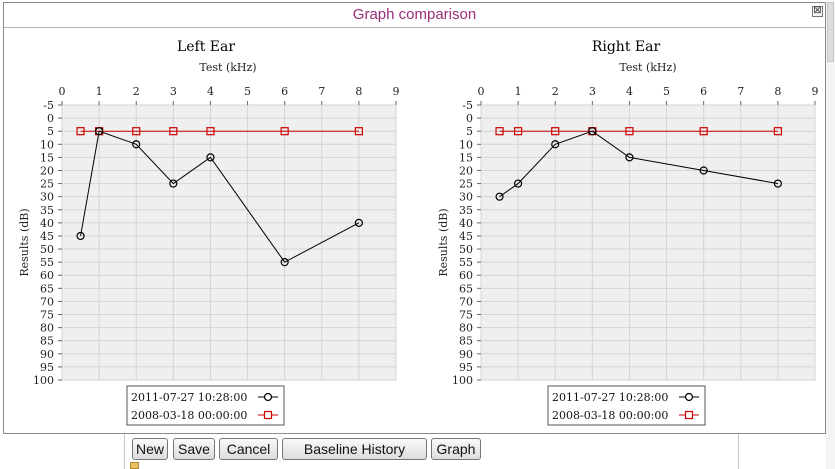 The width and height of the screenshot is (835, 469). Describe the element at coordinates (194, 449) in the screenshot. I see `save-button: Save` at that location.